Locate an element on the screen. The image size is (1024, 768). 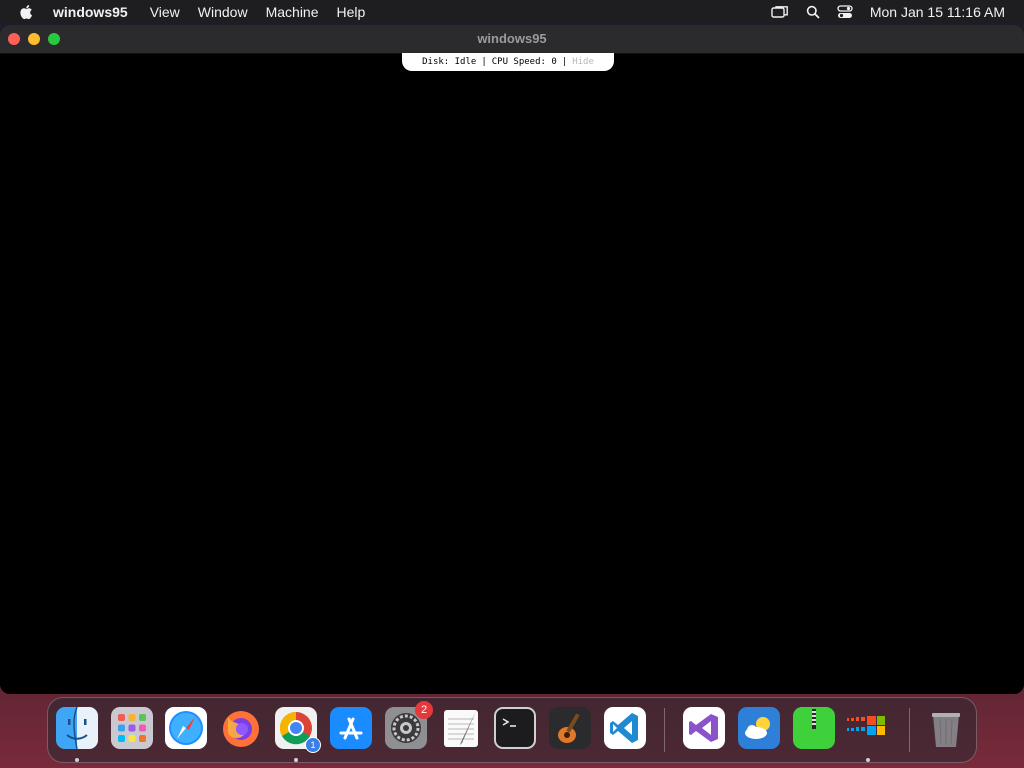
finder-icon is located at coordinates (77, 728).